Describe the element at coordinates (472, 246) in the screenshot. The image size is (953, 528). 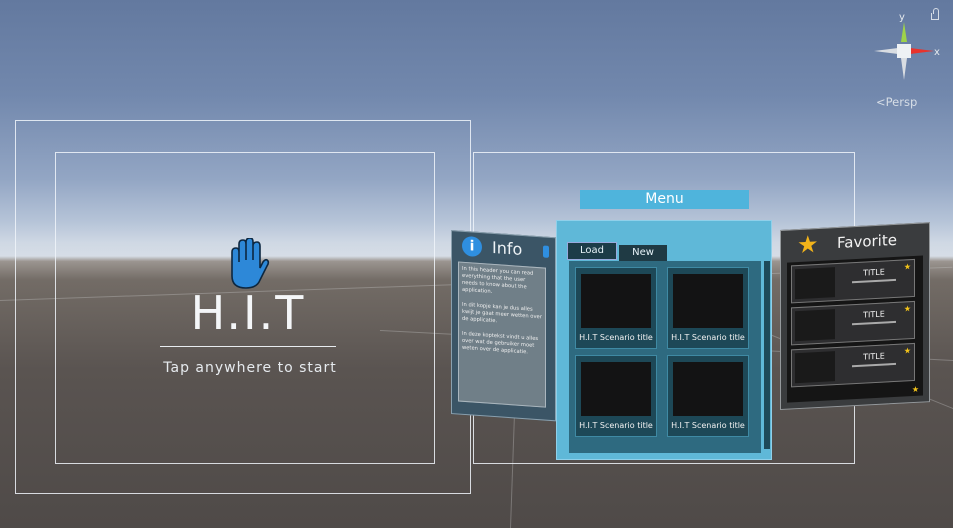
I see `info-icon: i` at that location.